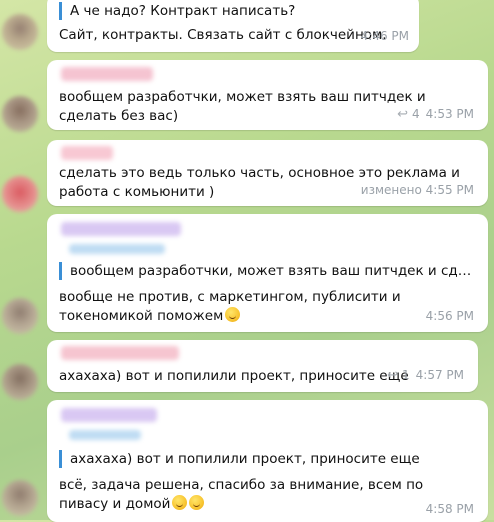 The width and height of the screenshot is (494, 522). I want to click on time-label: 4:46 PM, so click(384, 36).